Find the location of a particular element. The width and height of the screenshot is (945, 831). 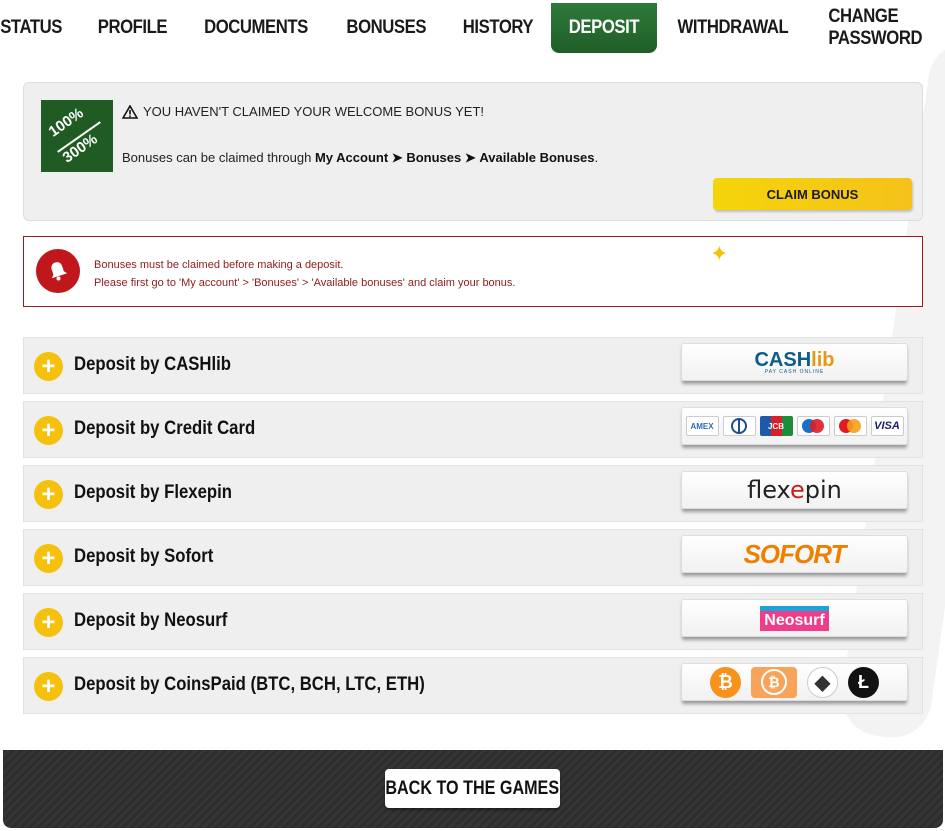

path-my-account: My Account is located at coordinates (351, 157).